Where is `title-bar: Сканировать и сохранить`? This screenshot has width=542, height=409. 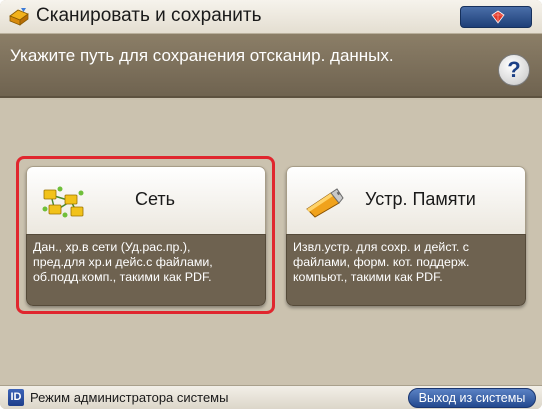 title-bar: Сканировать и сохранить is located at coordinates (271, 17).